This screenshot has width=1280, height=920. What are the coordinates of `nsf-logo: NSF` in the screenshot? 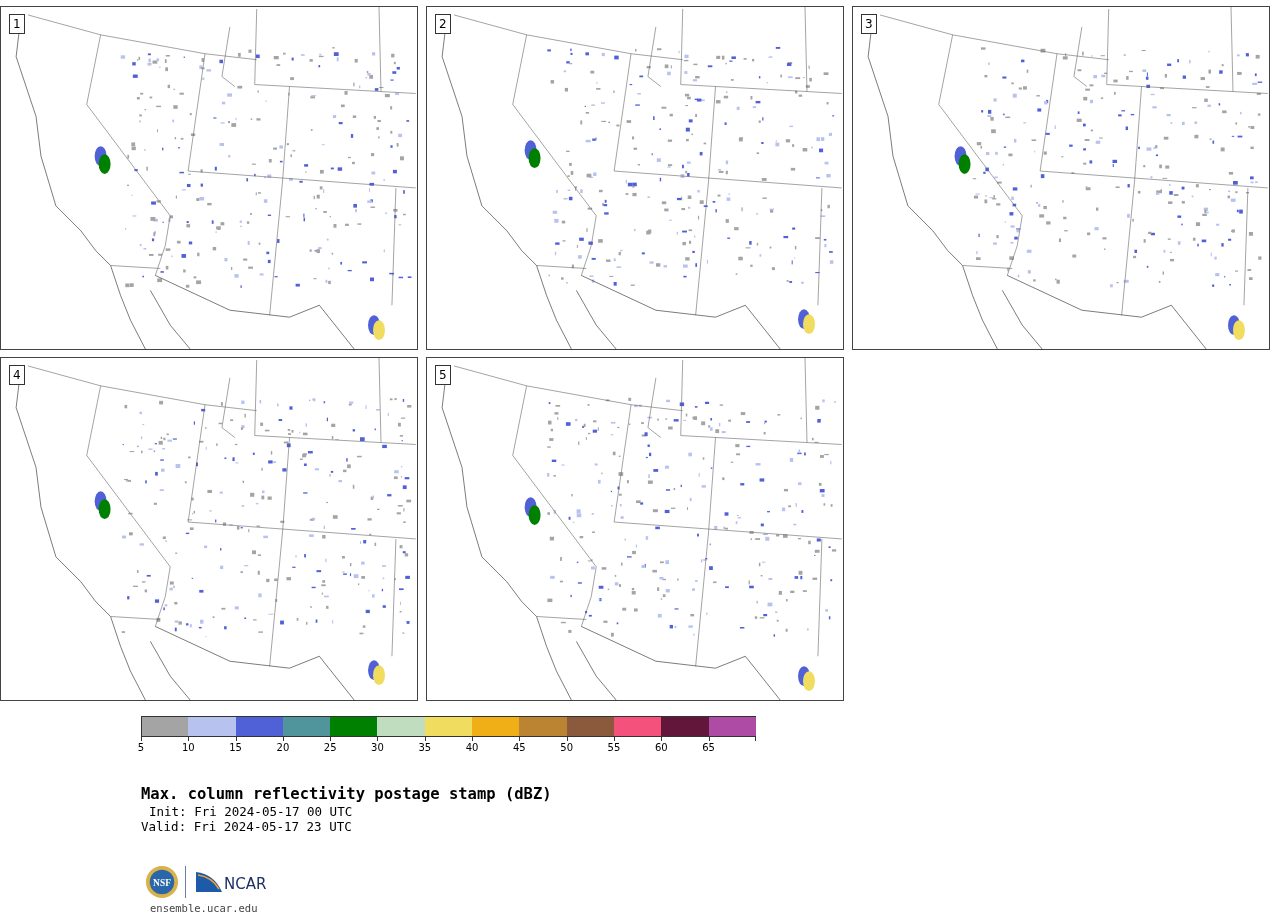 It's located at (162, 882).